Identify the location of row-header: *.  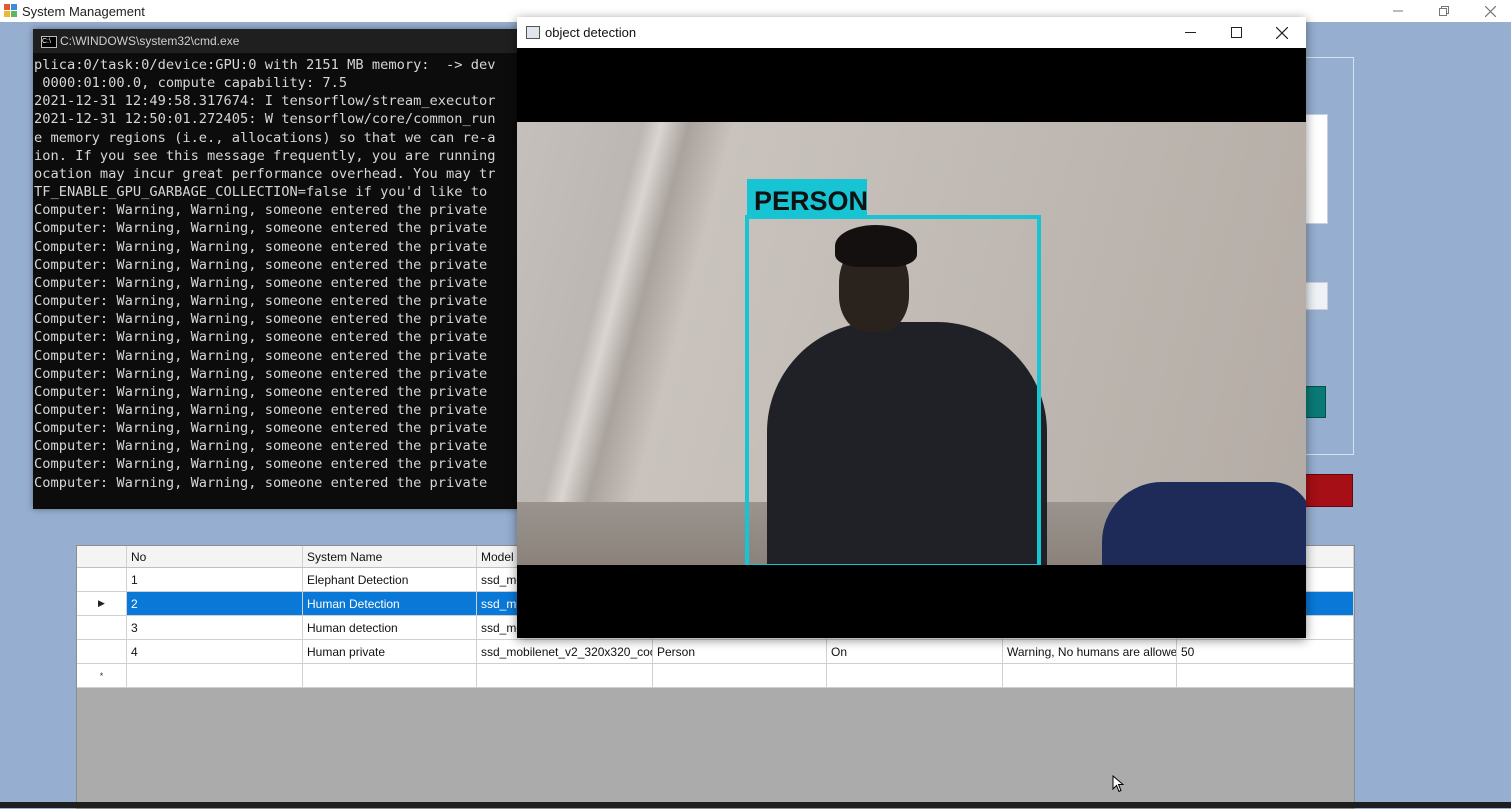
(102, 676).